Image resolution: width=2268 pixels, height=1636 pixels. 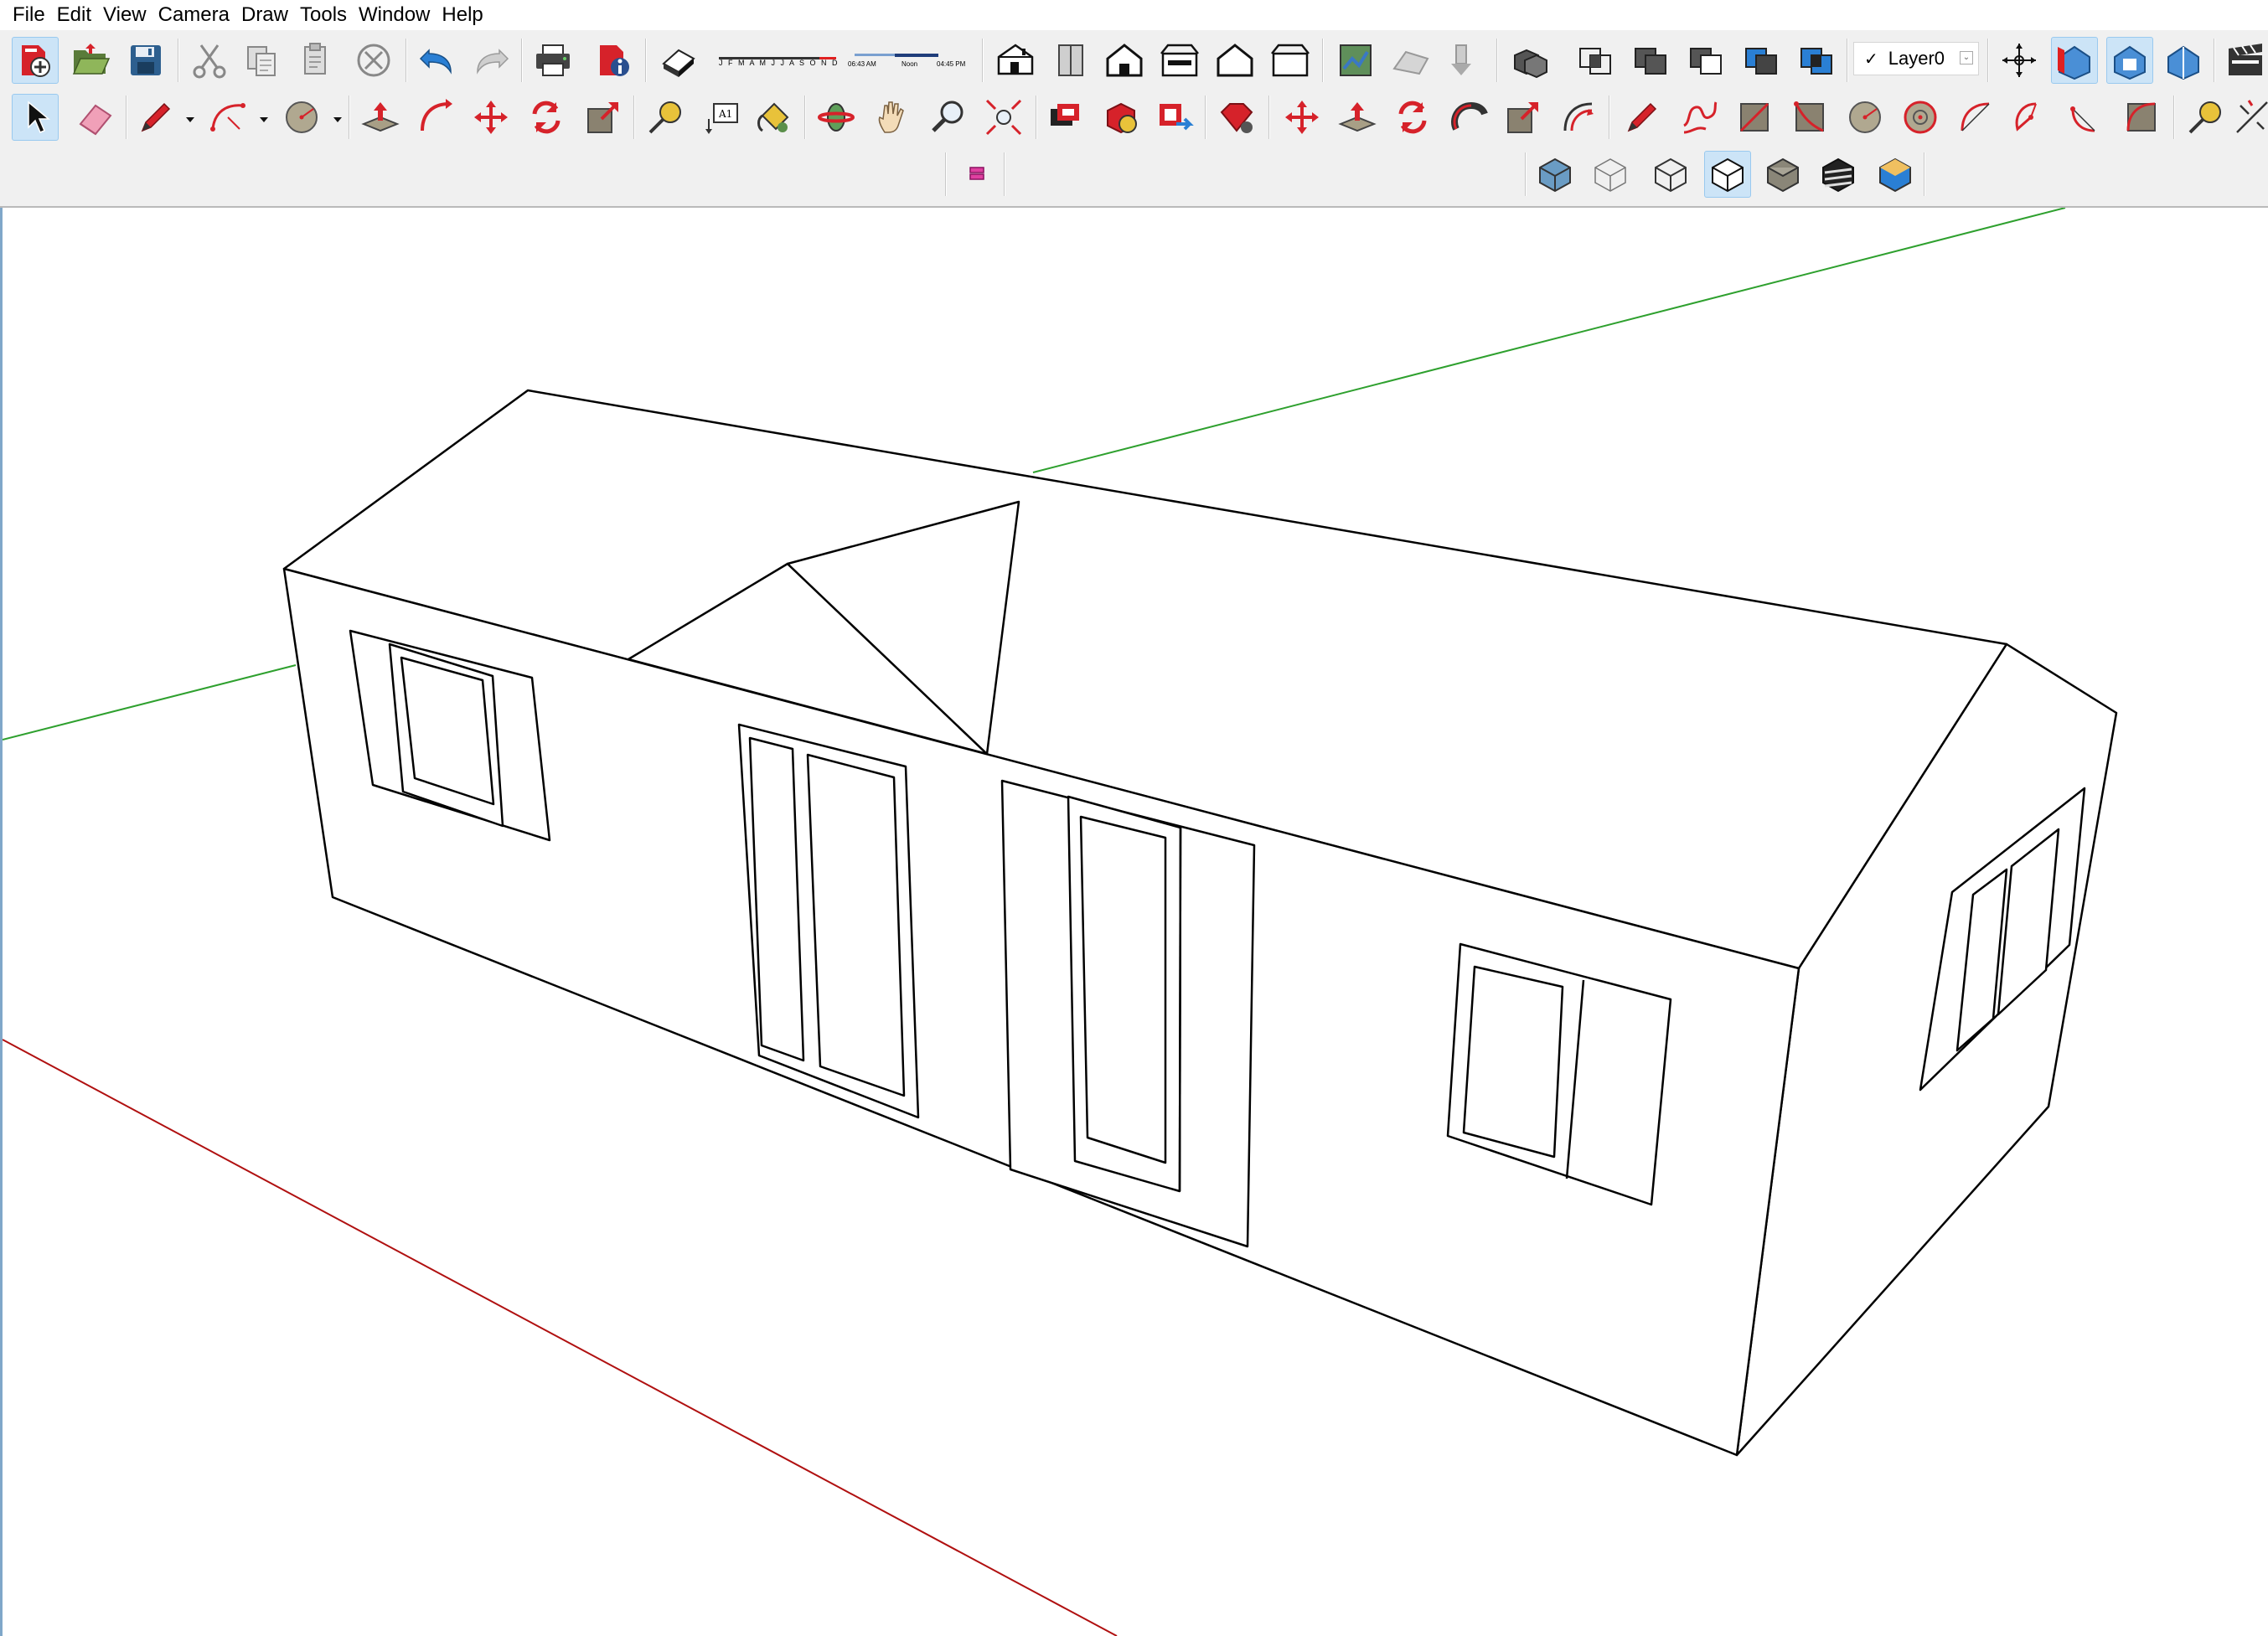 I want to click on top-view-button, so click(x=1070, y=60).